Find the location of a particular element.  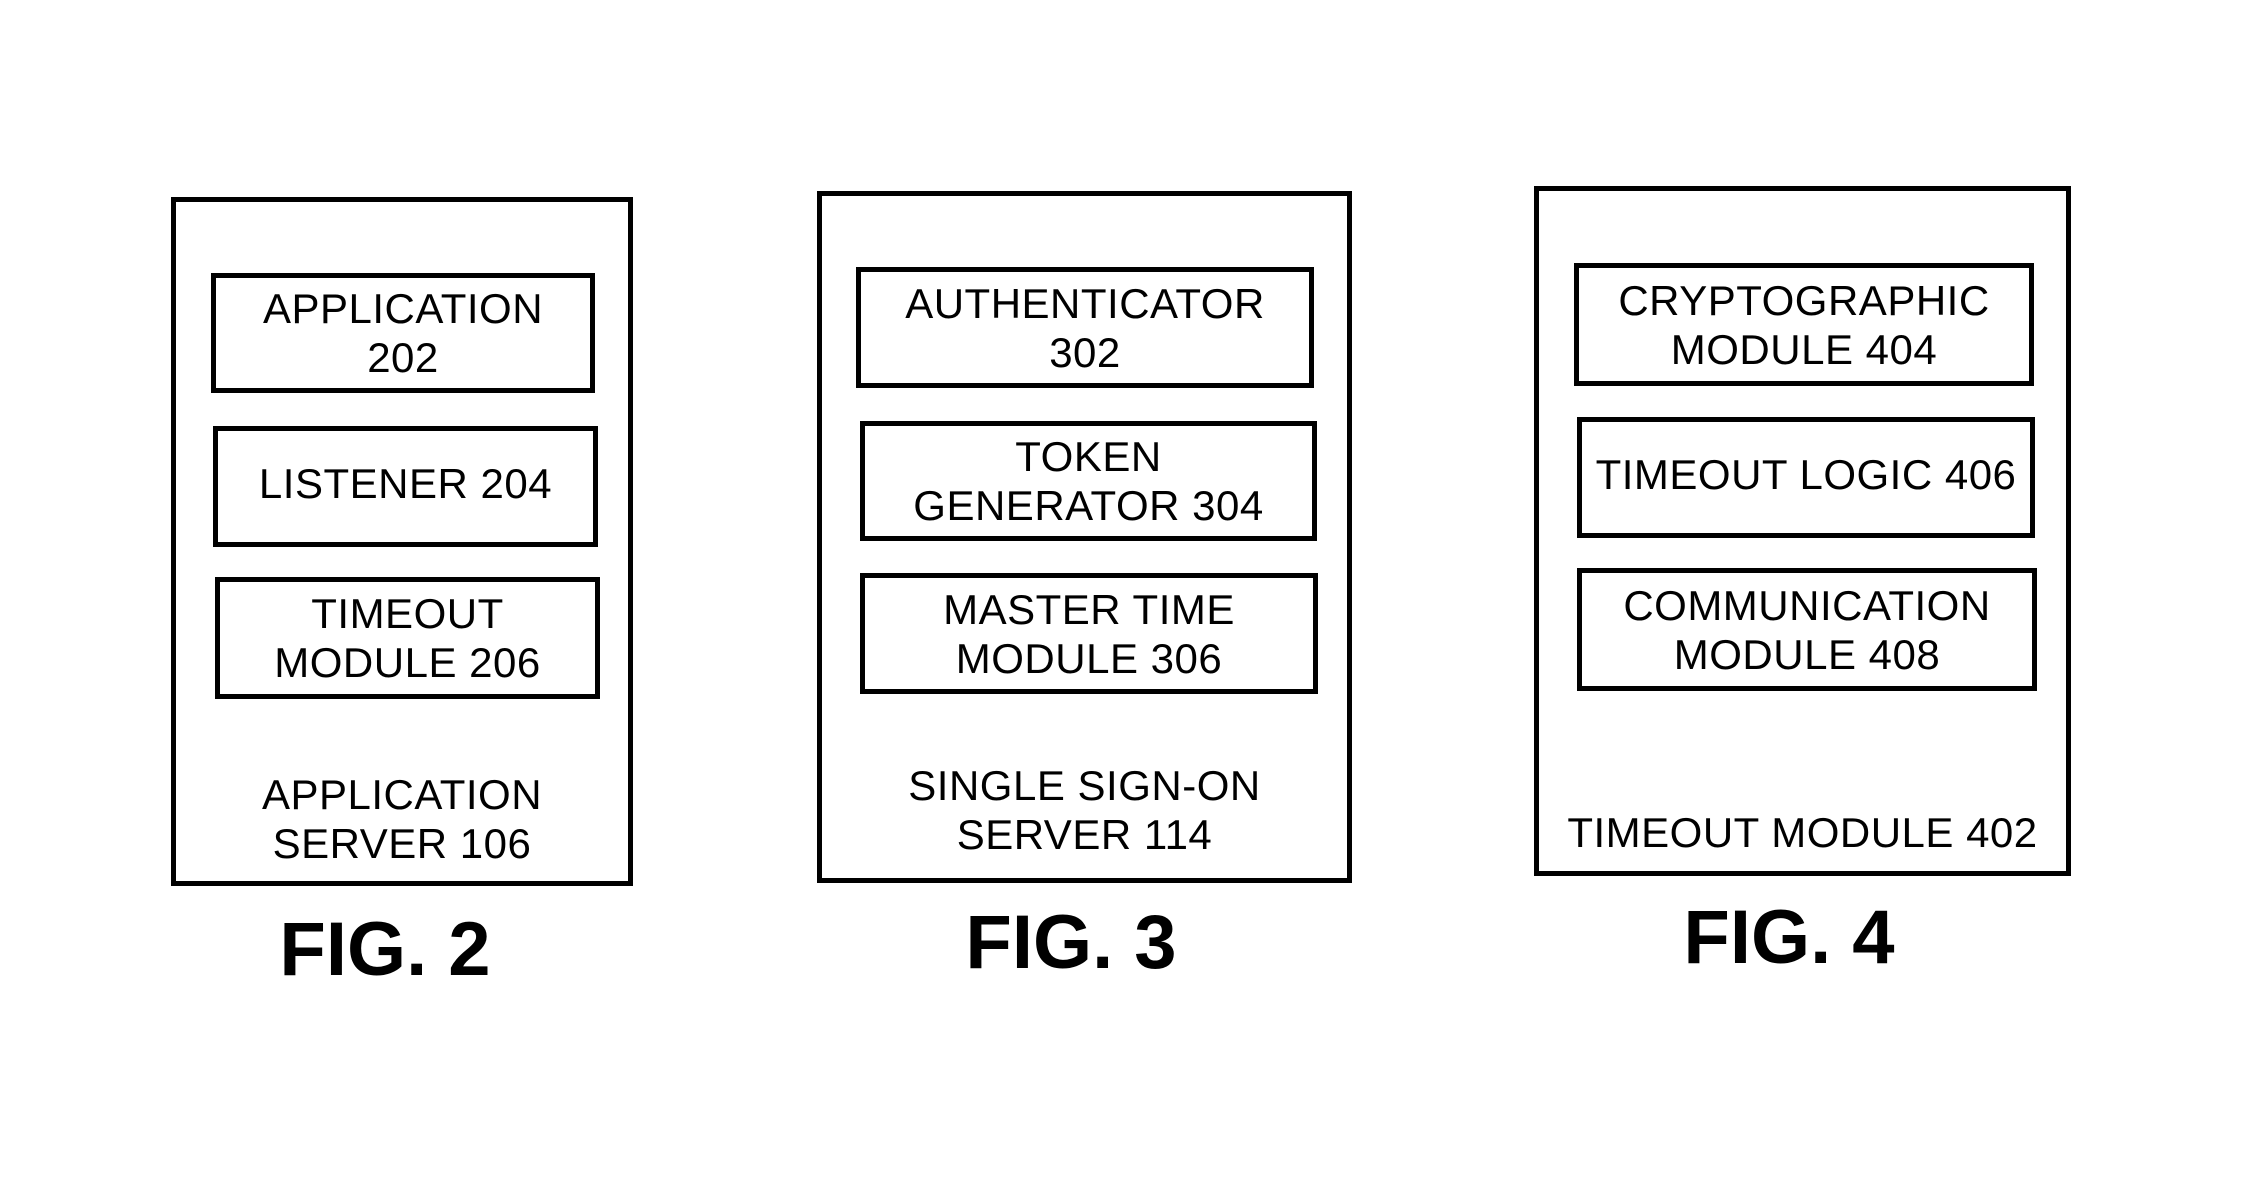

component-label-line1: TOKEN is located at coordinates (1088, 456).